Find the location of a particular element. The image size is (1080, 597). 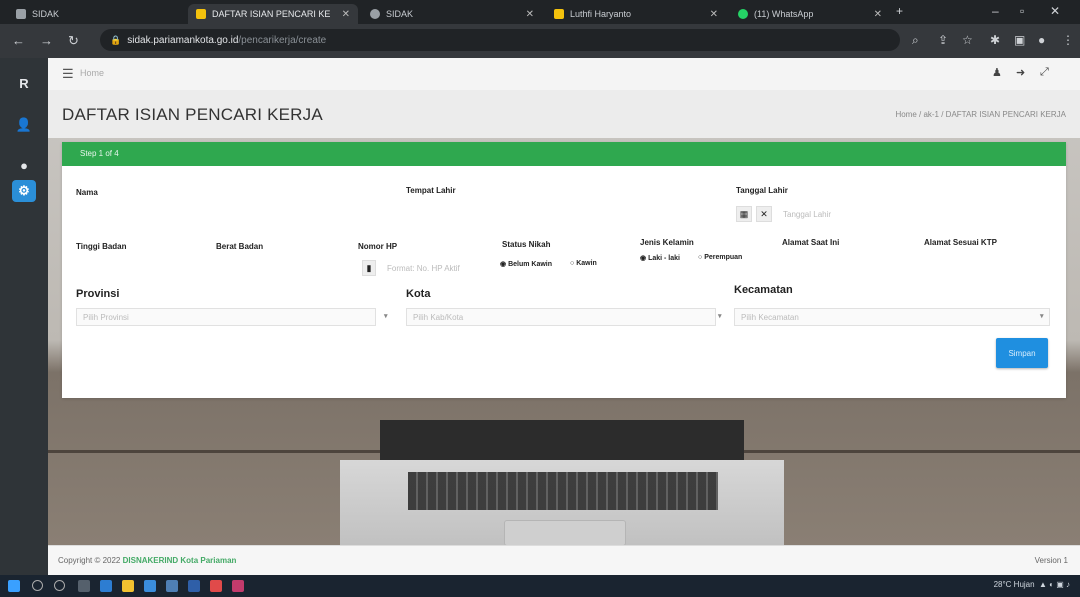

reload-icon: ↻ is located at coordinates (73, 41).